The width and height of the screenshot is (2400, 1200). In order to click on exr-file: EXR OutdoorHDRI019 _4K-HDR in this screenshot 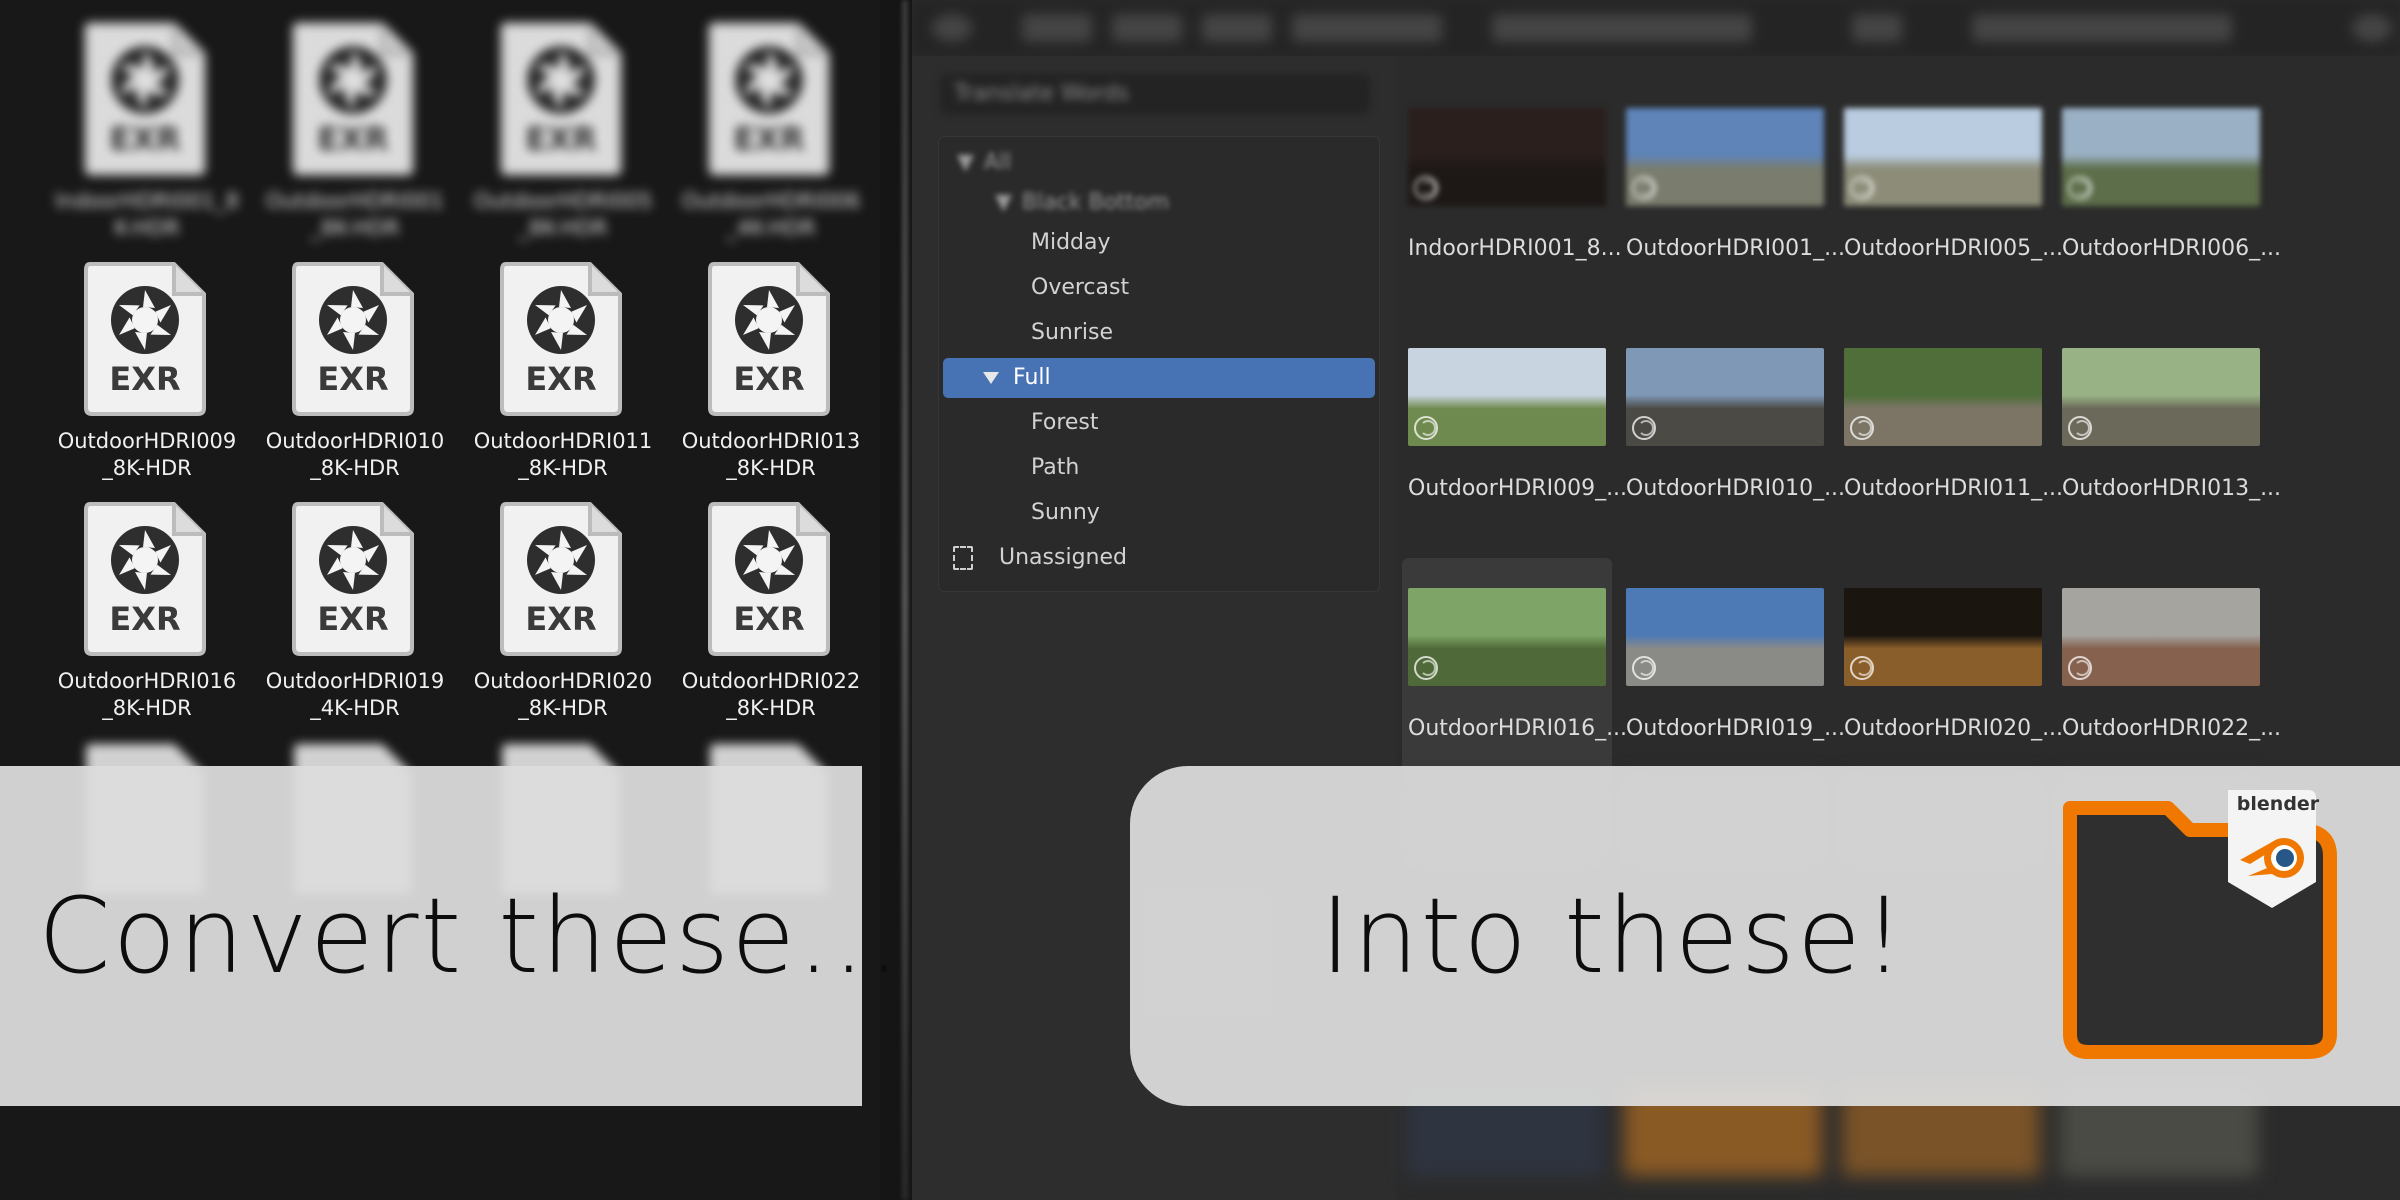, I will do `click(355, 606)`.